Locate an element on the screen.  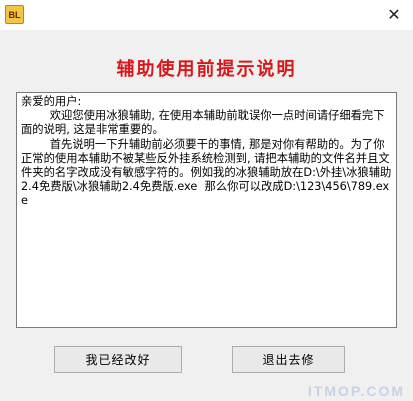
close-button: ✕ is located at coordinates (394, 14).